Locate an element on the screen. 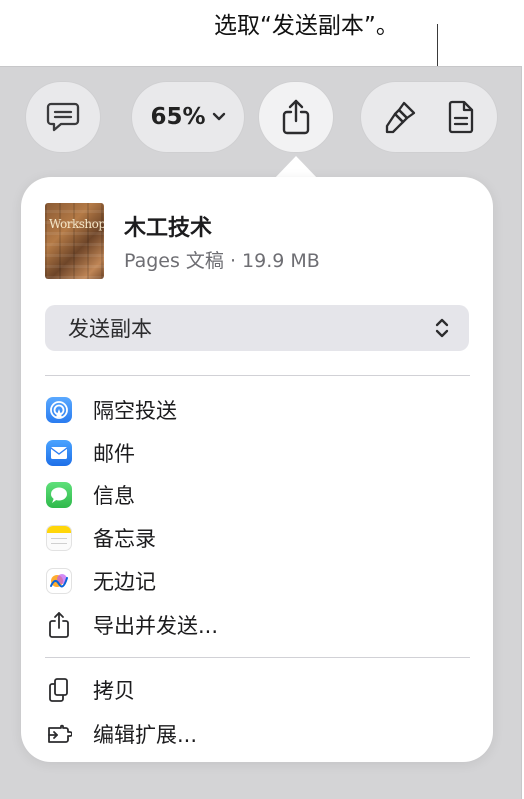 This screenshot has height=799, width=524. share-row-mail: 邮件 is located at coordinates (257, 453).